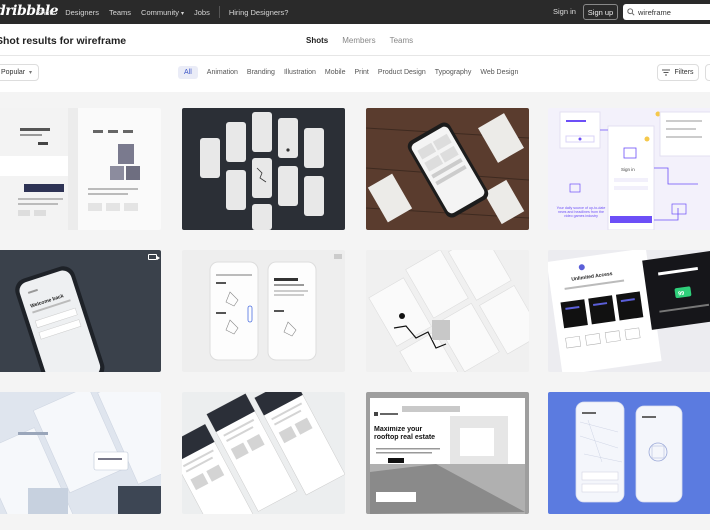 The image size is (710, 530). What do you see at coordinates (300, 72) in the screenshot?
I see `category-illustration: Illustration` at bounding box center [300, 72].